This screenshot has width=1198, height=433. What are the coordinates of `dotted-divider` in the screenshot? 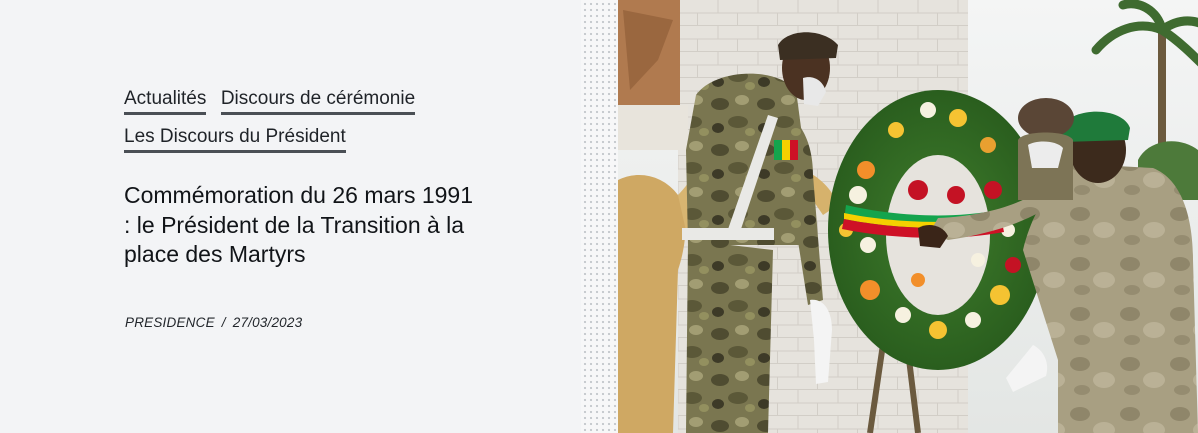 It's located at (599, 216).